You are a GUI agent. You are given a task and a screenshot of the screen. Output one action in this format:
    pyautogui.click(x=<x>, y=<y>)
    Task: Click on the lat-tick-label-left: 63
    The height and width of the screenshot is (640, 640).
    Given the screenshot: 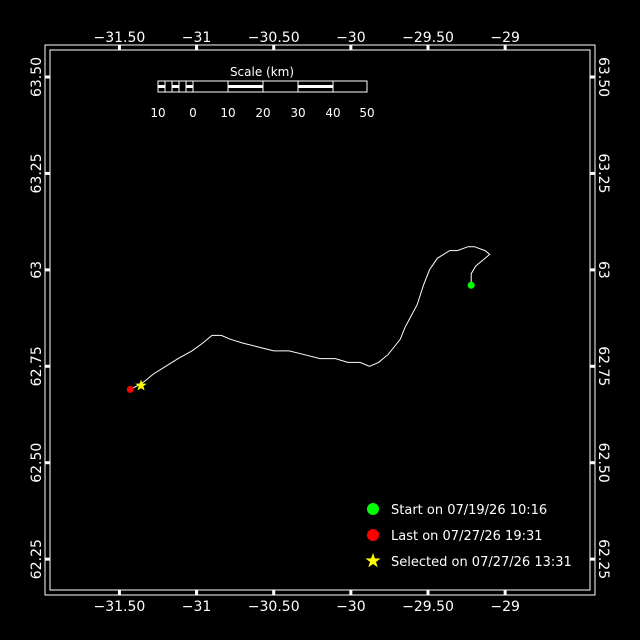 What is the action you would take?
    pyautogui.click(x=37, y=270)
    